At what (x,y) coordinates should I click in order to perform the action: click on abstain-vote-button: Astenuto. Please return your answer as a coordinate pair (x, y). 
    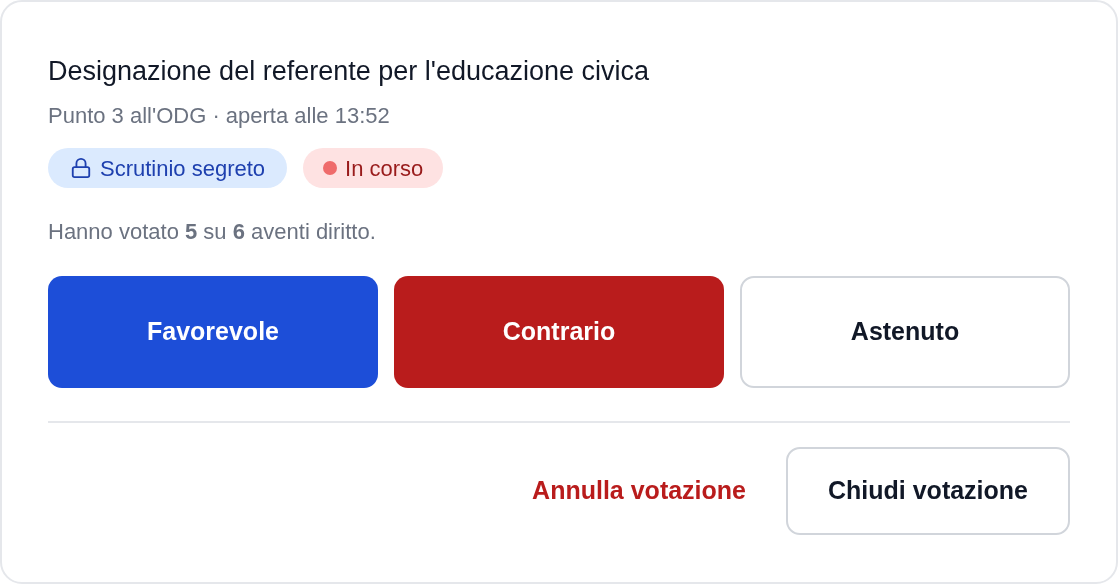
    Looking at the image, I should click on (905, 332).